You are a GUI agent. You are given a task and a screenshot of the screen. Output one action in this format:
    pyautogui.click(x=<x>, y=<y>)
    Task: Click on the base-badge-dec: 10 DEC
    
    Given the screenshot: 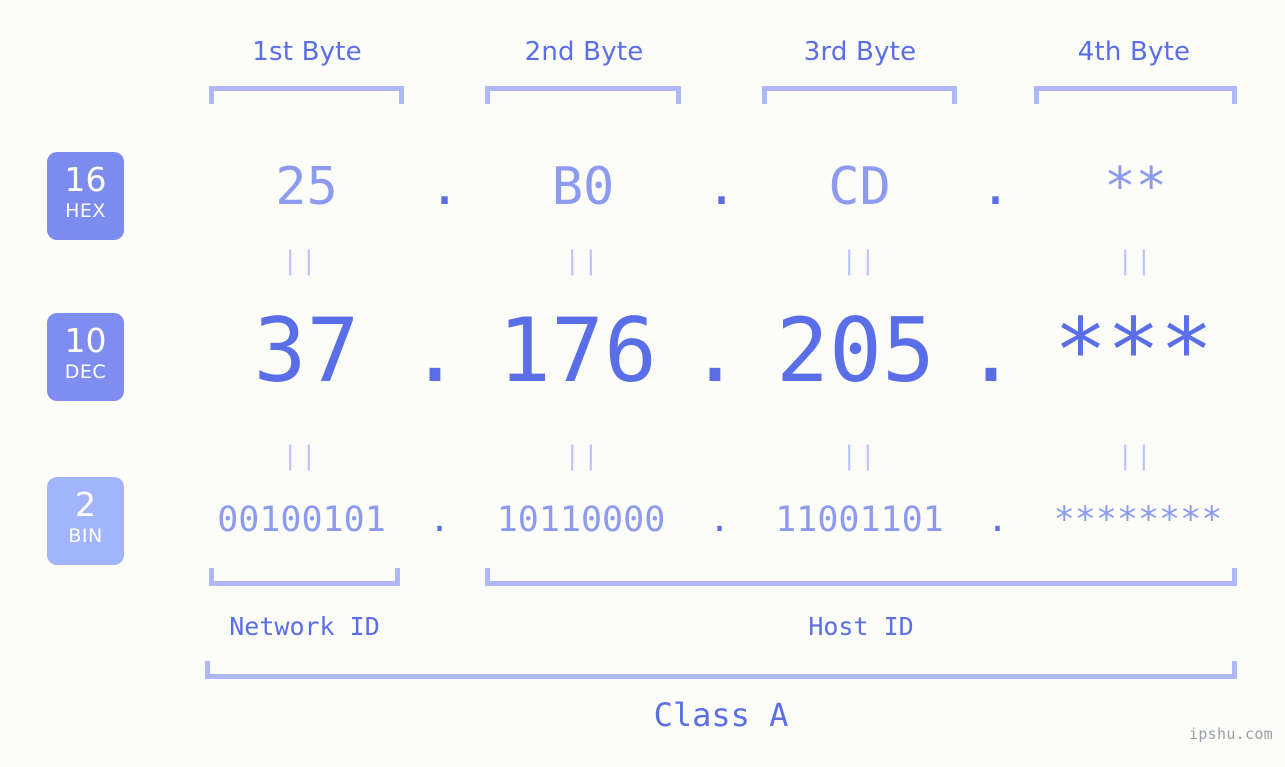 What is the action you would take?
    pyautogui.click(x=85, y=357)
    